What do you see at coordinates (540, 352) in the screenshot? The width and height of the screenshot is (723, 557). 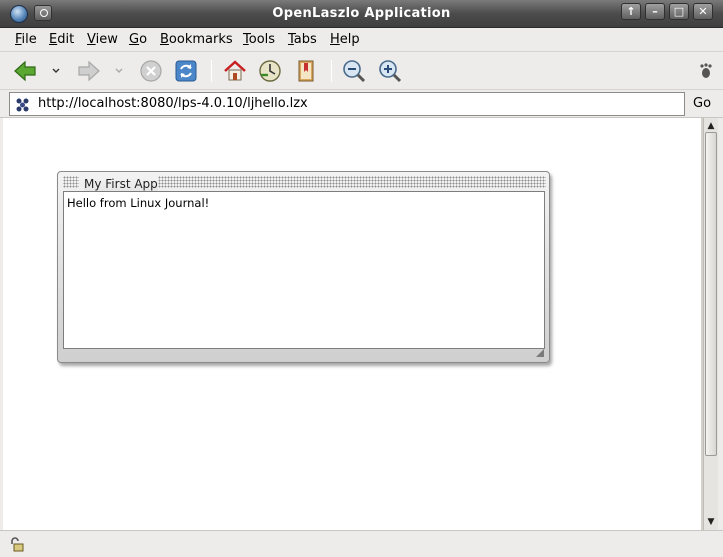 I see `resize-handle-icon` at bounding box center [540, 352].